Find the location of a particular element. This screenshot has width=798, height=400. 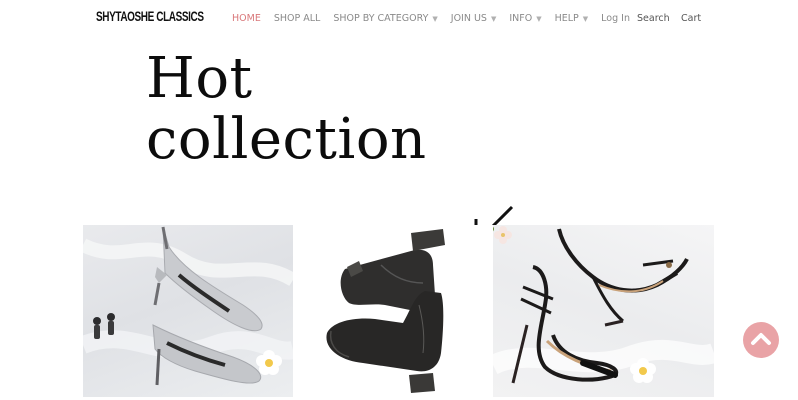

nav-item-home: HOME is located at coordinates (246, 18).